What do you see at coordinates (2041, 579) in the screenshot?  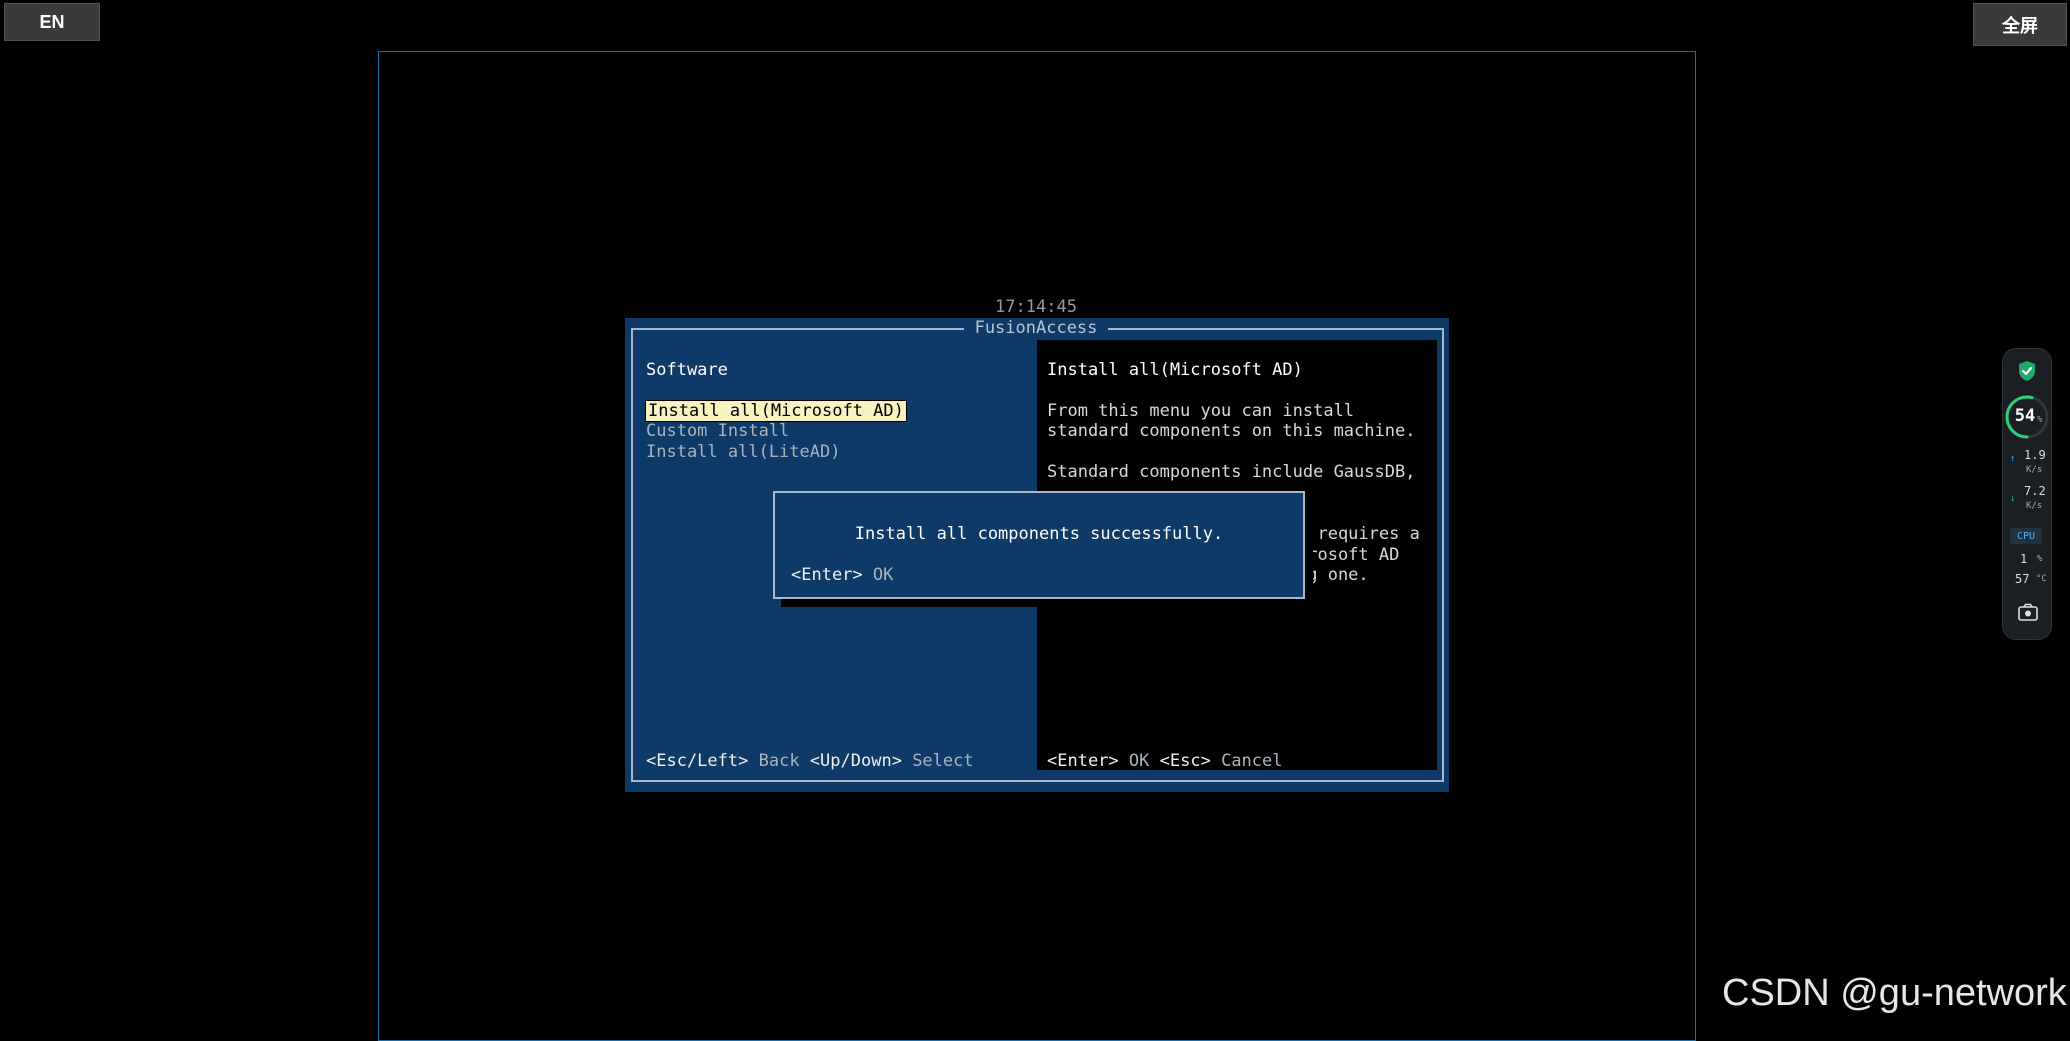 I see `temperature-unit: °C` at bounding box center [2041, 579].